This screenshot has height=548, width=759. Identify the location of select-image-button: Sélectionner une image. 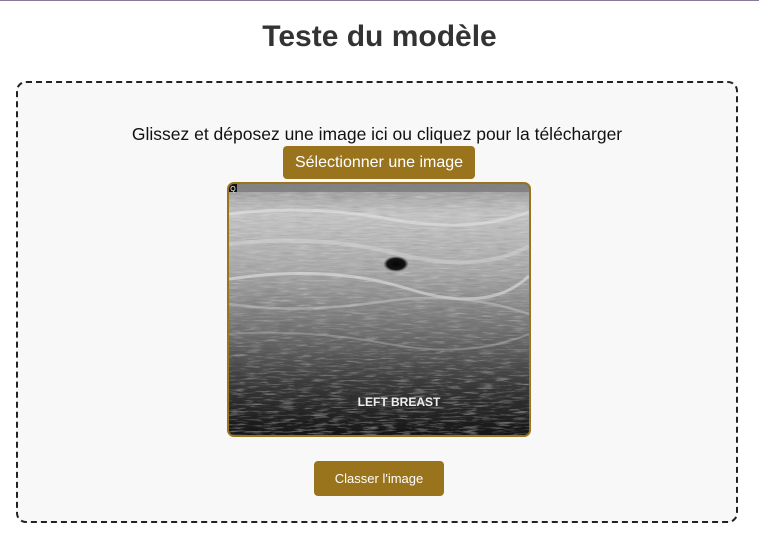
(379, 162).